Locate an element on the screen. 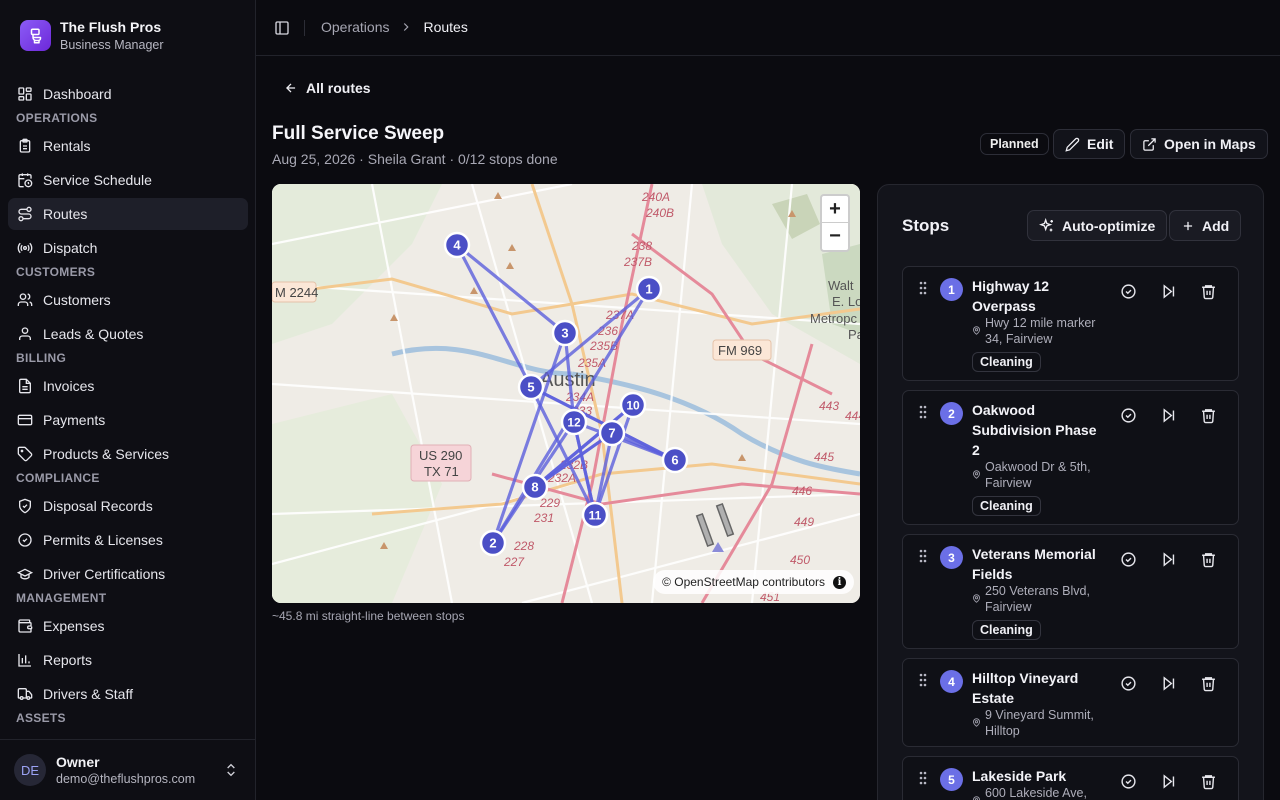 The image size is (1280, 800). map-marker: 10 is located at coordinates (633, 405).